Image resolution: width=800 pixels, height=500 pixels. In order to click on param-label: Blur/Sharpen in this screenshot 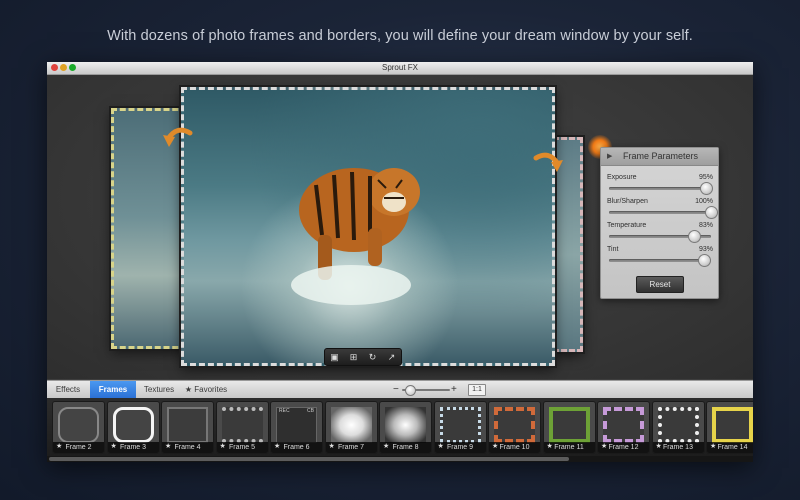, I will do `click(627, 201)`.